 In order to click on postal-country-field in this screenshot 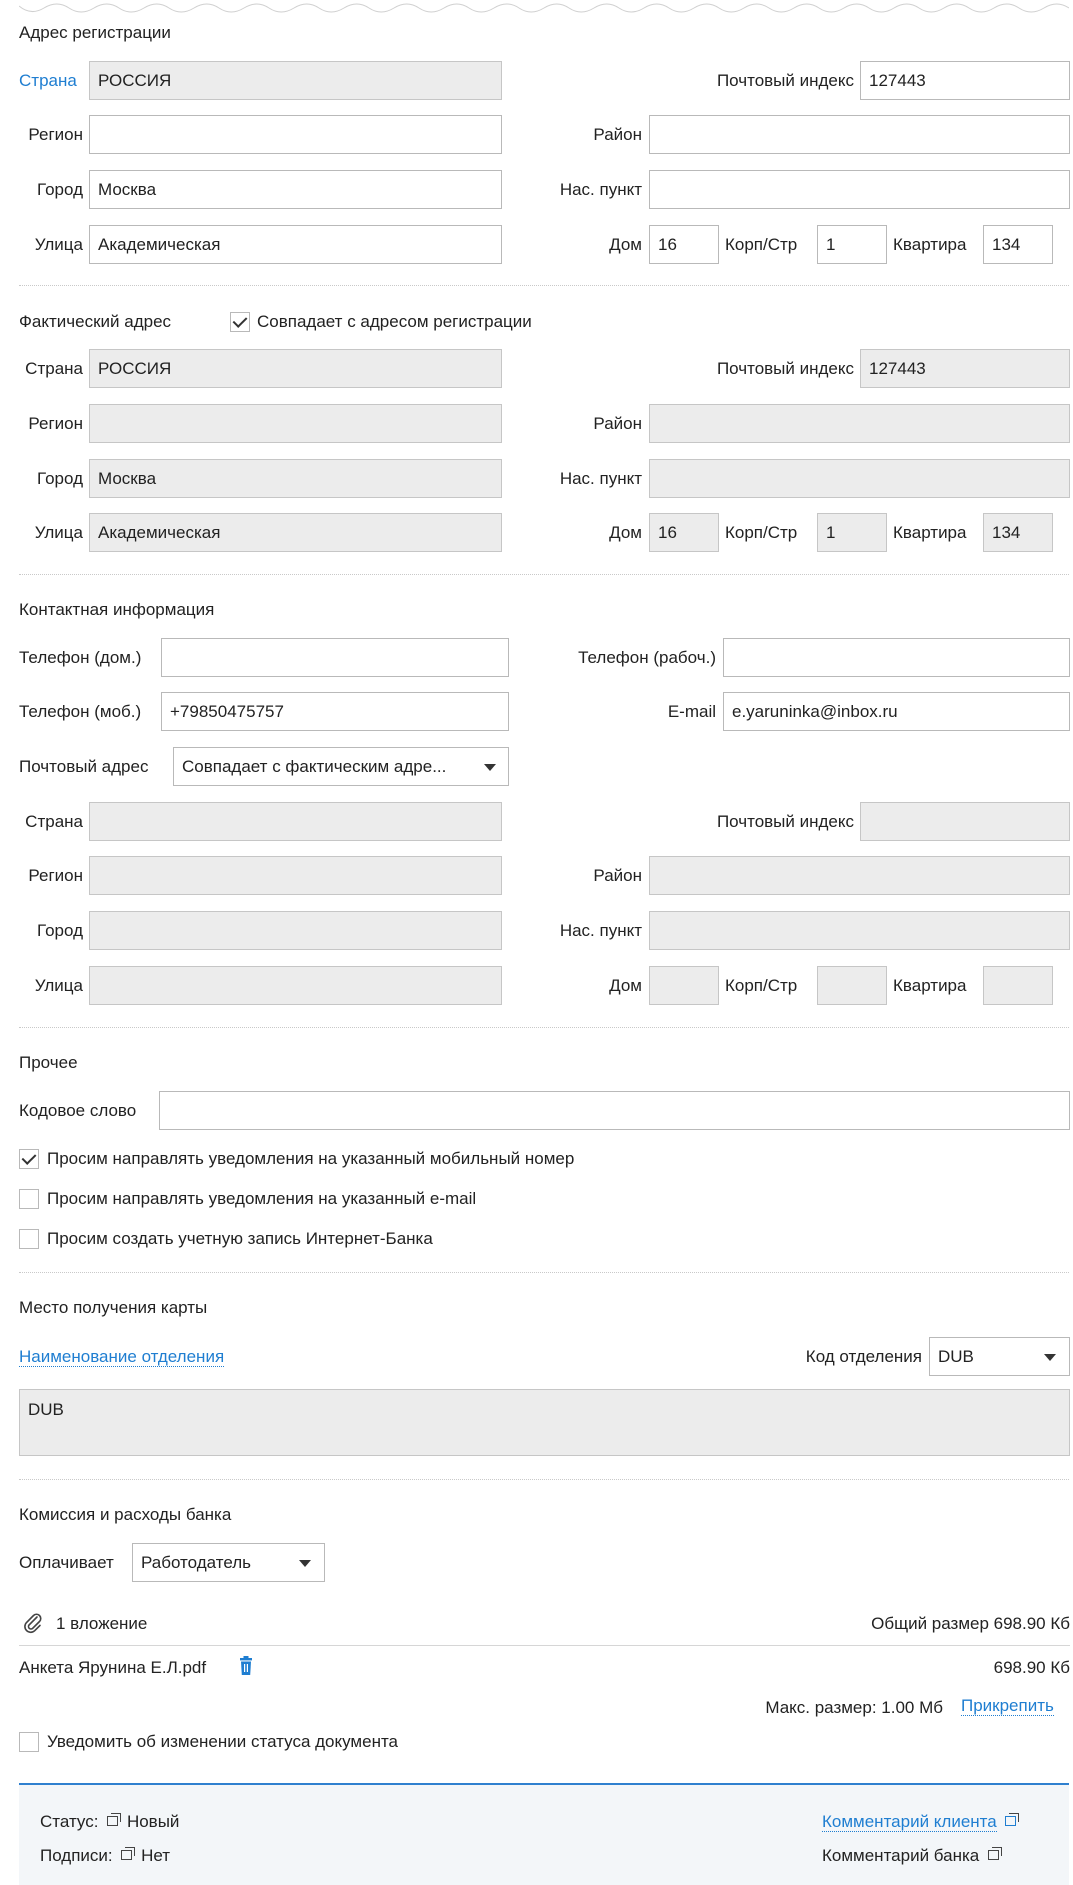, I will do `click(295, 821)`.